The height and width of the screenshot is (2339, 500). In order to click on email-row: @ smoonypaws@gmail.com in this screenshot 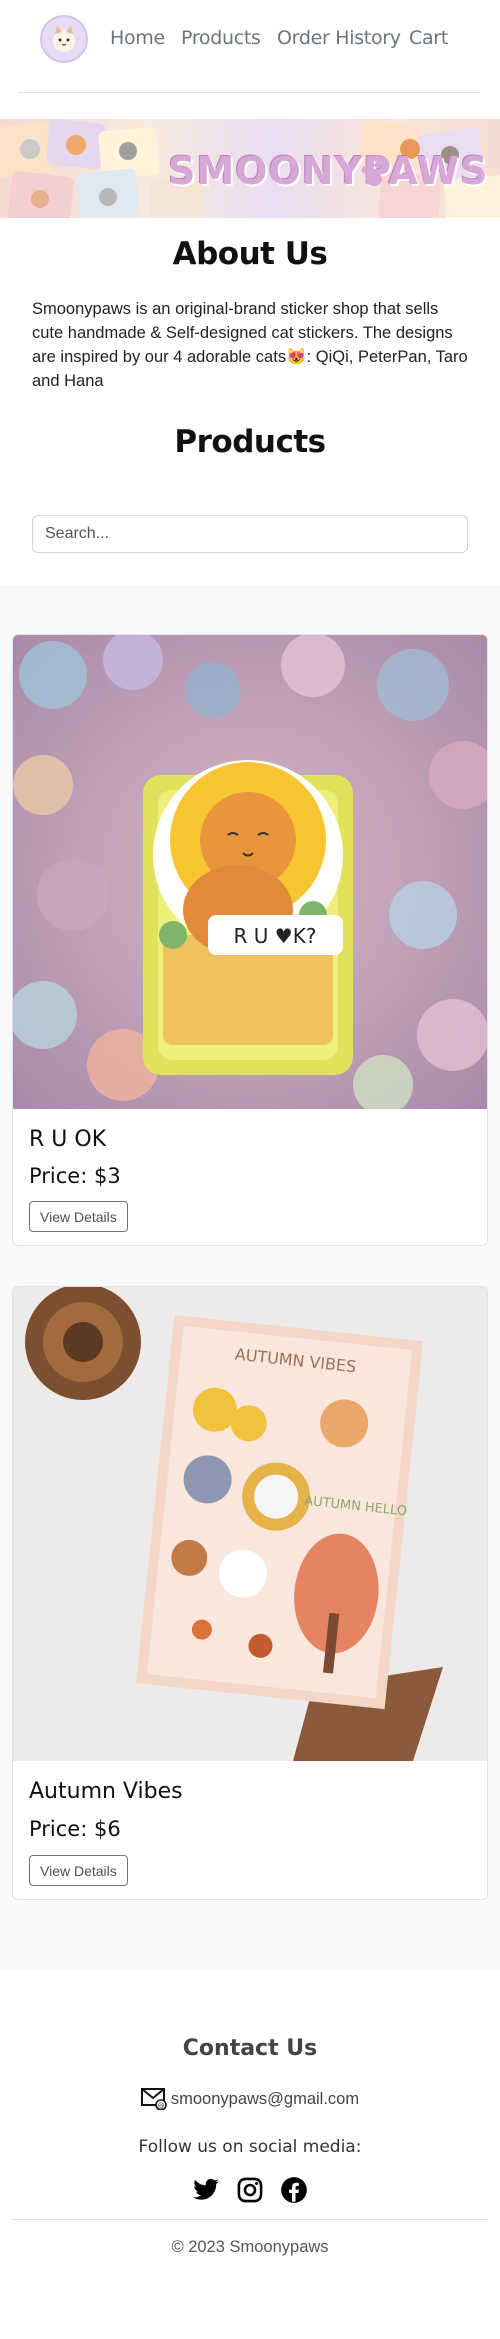, I will do `click(250, 2099)`.